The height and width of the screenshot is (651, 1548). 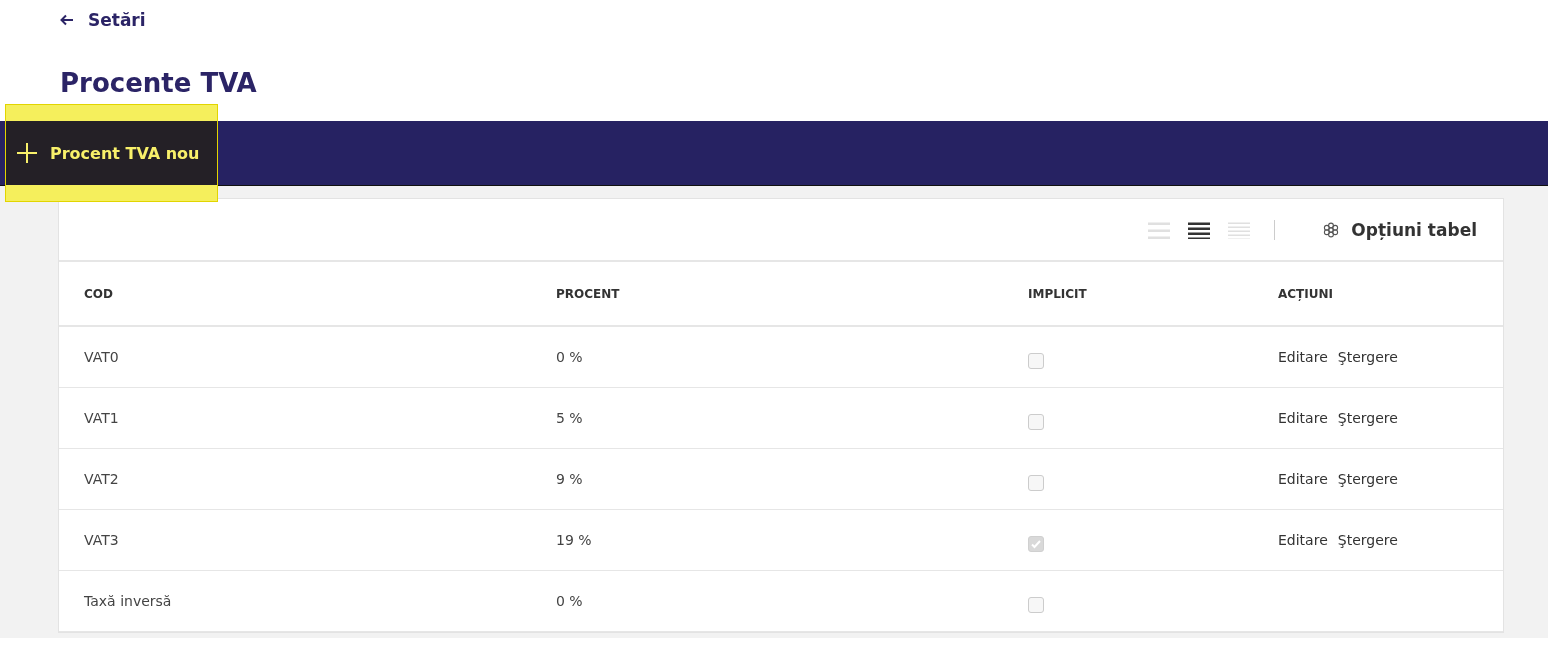 What do you see at coordinates (111, 153) in the screenshot?
I see `new-vat-button: Procent TVA nou` at bounding box center [111, 153].